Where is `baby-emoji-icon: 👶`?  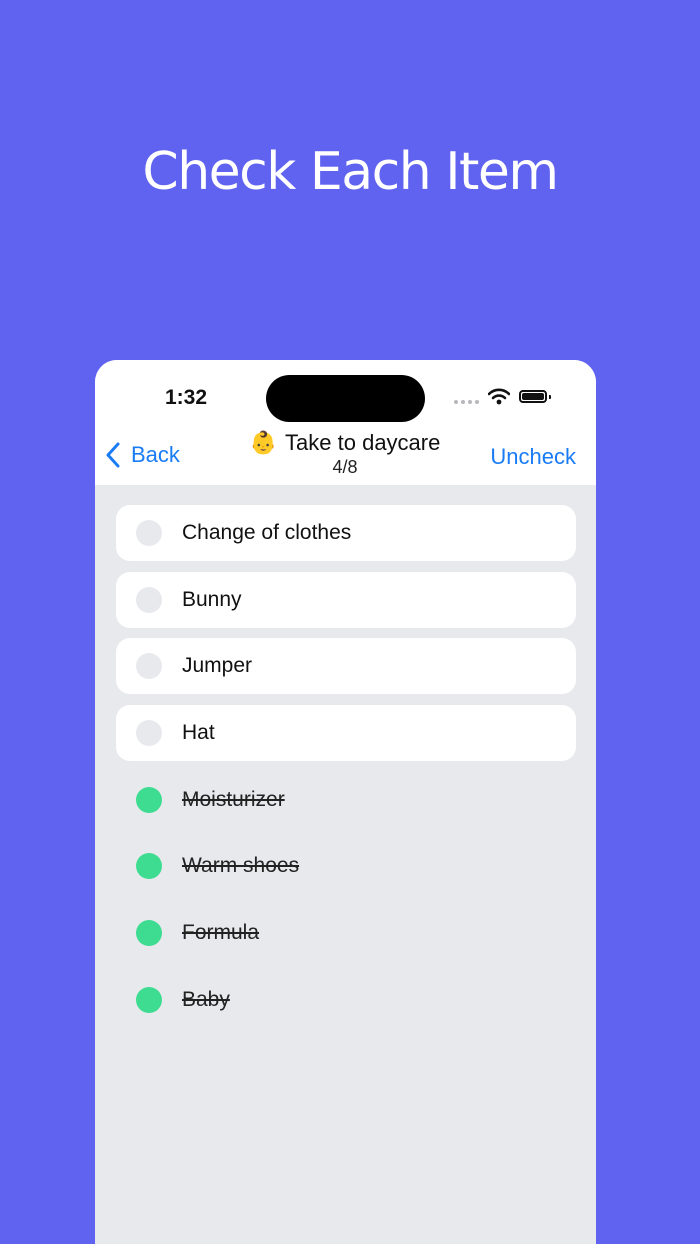 baby-emoji-icon: 👶 is located at coordinates (263, 442).